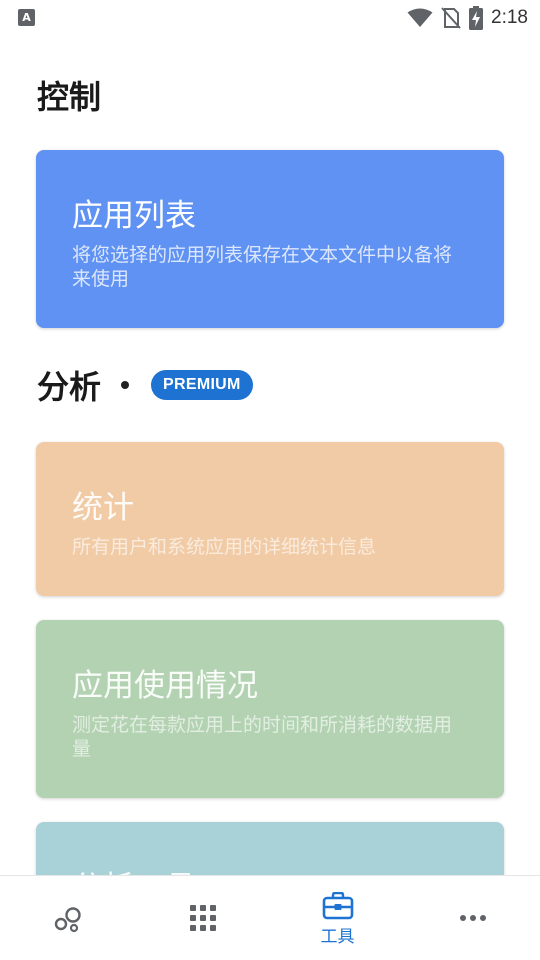  Describe the element at coordinates (476, 18) in the screenshot. I see `battery-charging-icon` at that location.